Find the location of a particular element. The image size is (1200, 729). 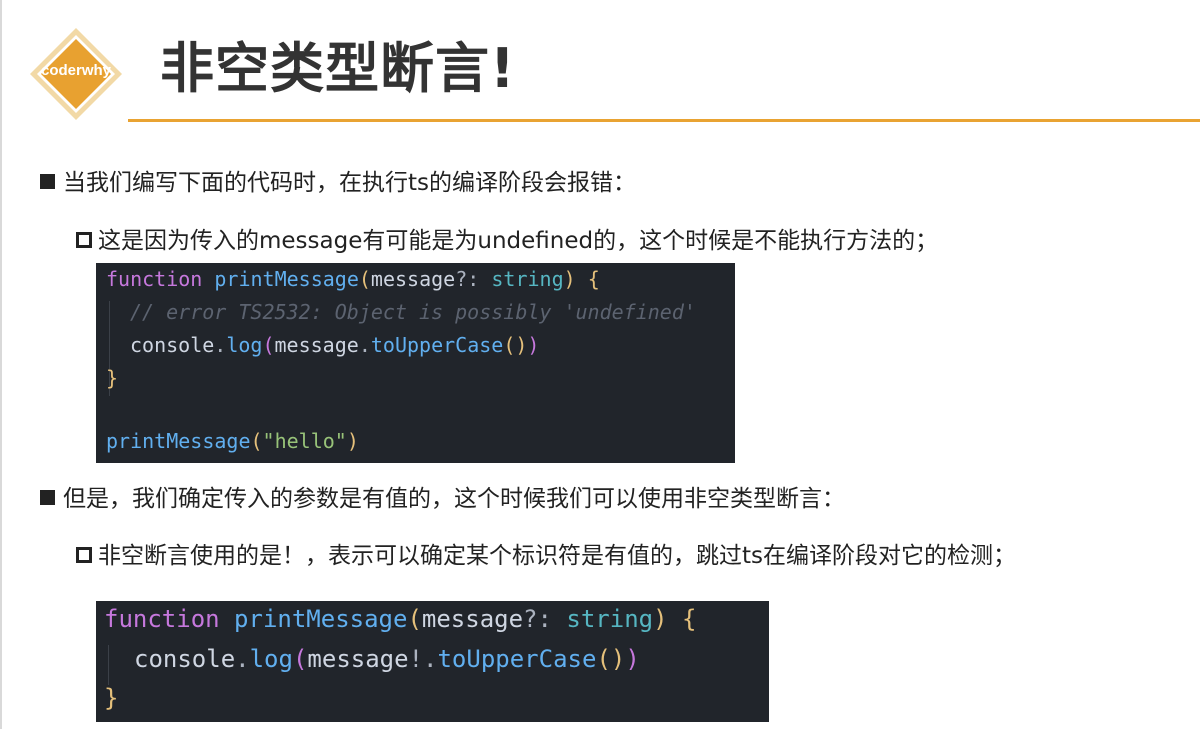

code-line-3: } is located at coordinates (111, 698).